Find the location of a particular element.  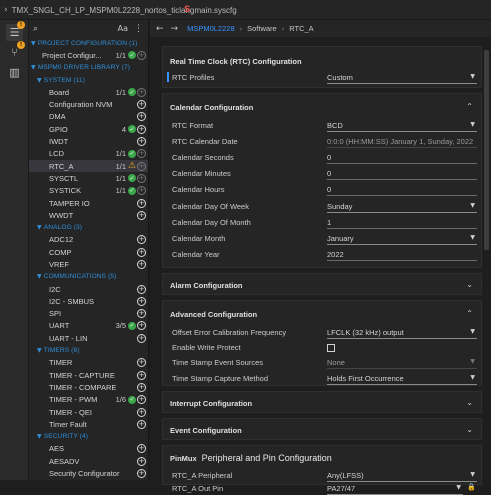

match-case-icon: Aa is located at coordinates (123, 28).